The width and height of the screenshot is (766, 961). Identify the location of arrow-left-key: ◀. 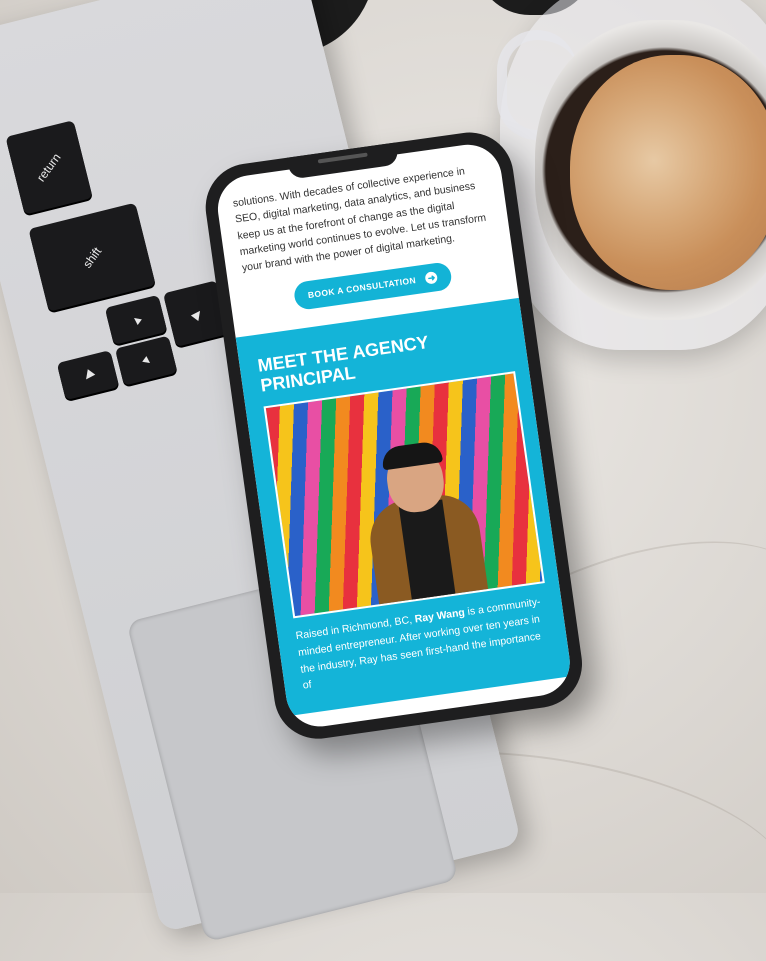
(88, 375).